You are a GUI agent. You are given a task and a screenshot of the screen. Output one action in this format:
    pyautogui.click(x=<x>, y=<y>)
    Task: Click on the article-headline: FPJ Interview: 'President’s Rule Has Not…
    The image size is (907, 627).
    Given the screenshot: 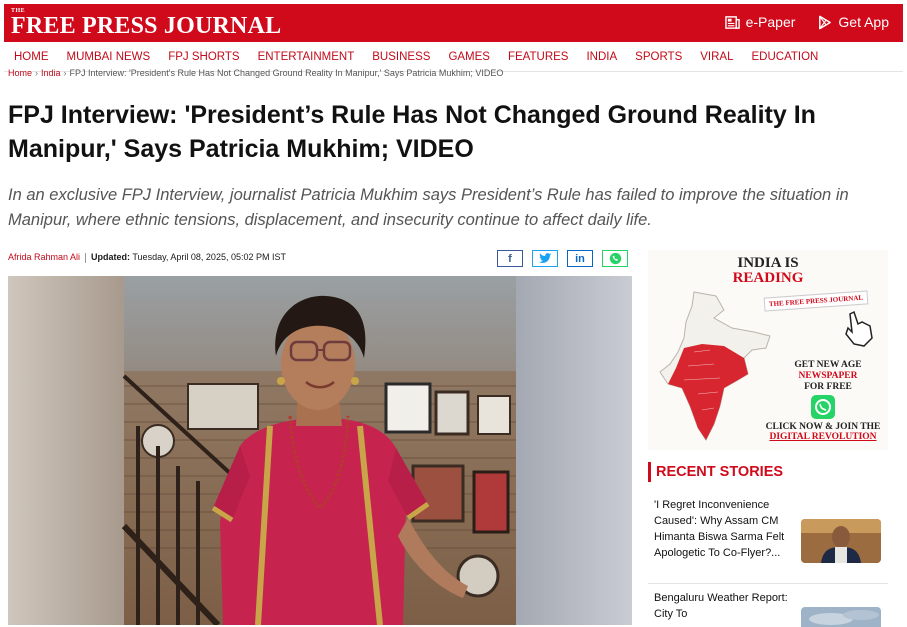 What is the action you would take?
    pyautogui.click(x=412, y=132)
    